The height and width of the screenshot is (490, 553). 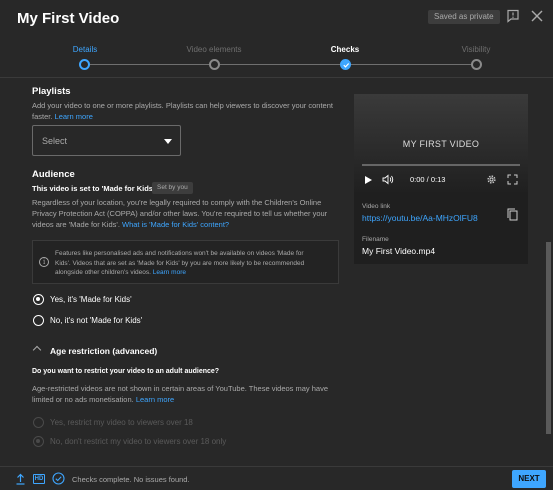 I want to click on playlists-desc-line: faster. Learn more, so click(x=182, y=116).